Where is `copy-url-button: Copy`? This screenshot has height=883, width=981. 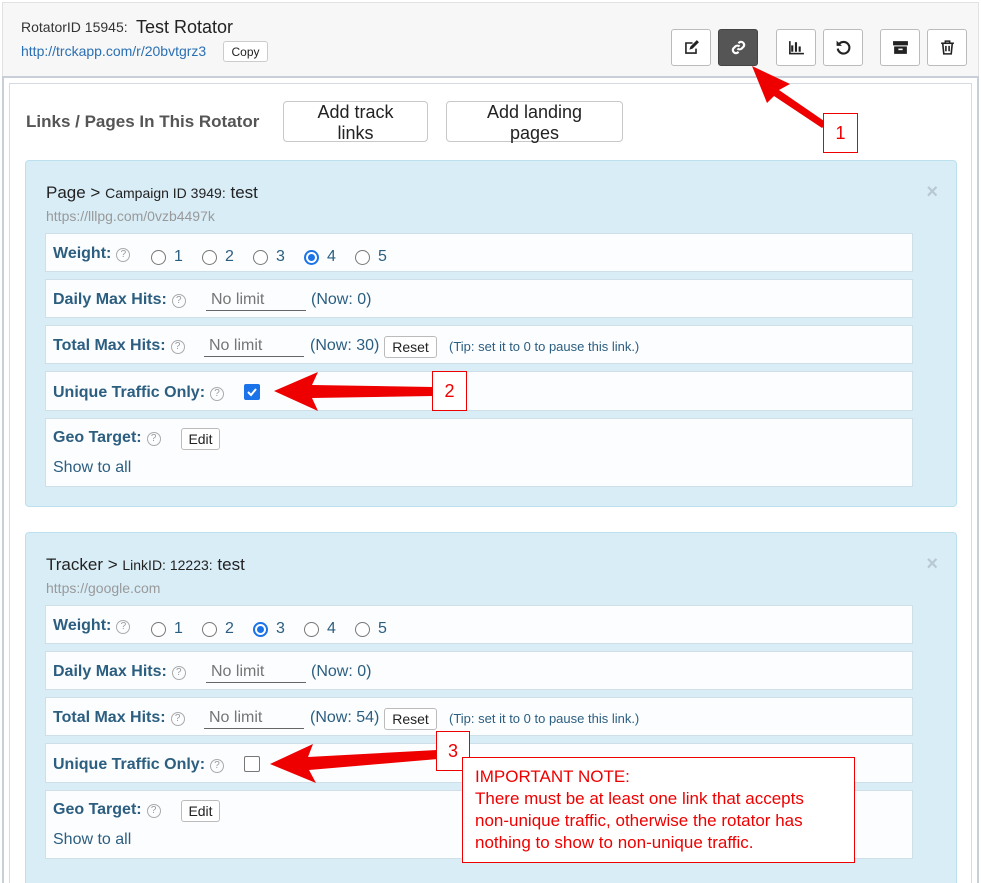 copy-url-button: Copy is located at coordinates (245, 51).